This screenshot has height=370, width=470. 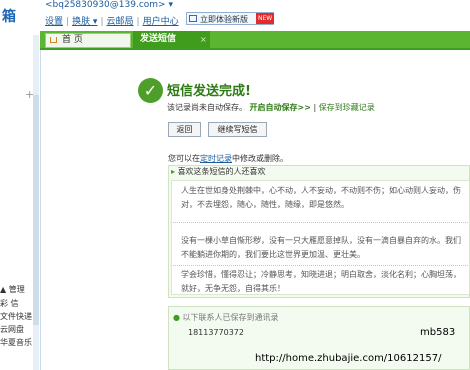 What do you see at coordinates (88, 40) in the screenshot?
I see `tab-home: 首 页` at bounding box center [88, 40].